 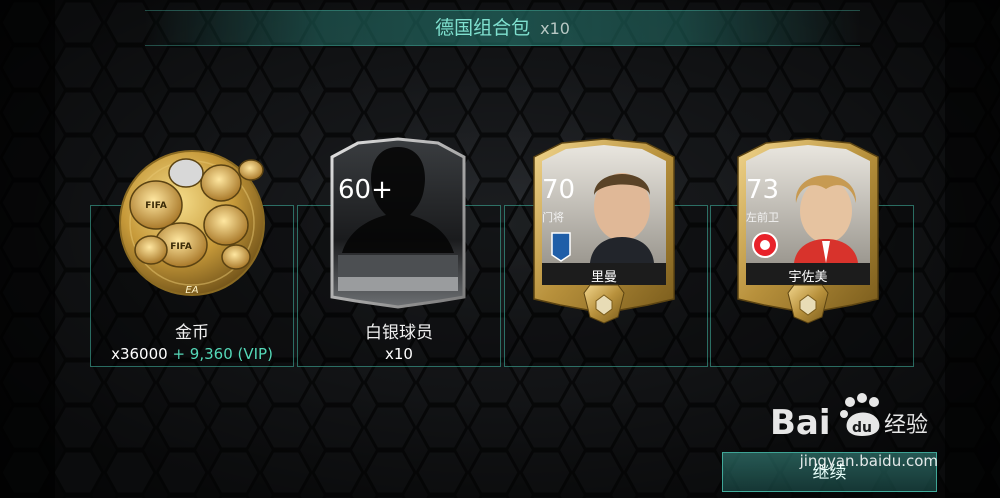 I want to click on coins-icon: FIFA FIFA EA, so click(x=192, y=221).